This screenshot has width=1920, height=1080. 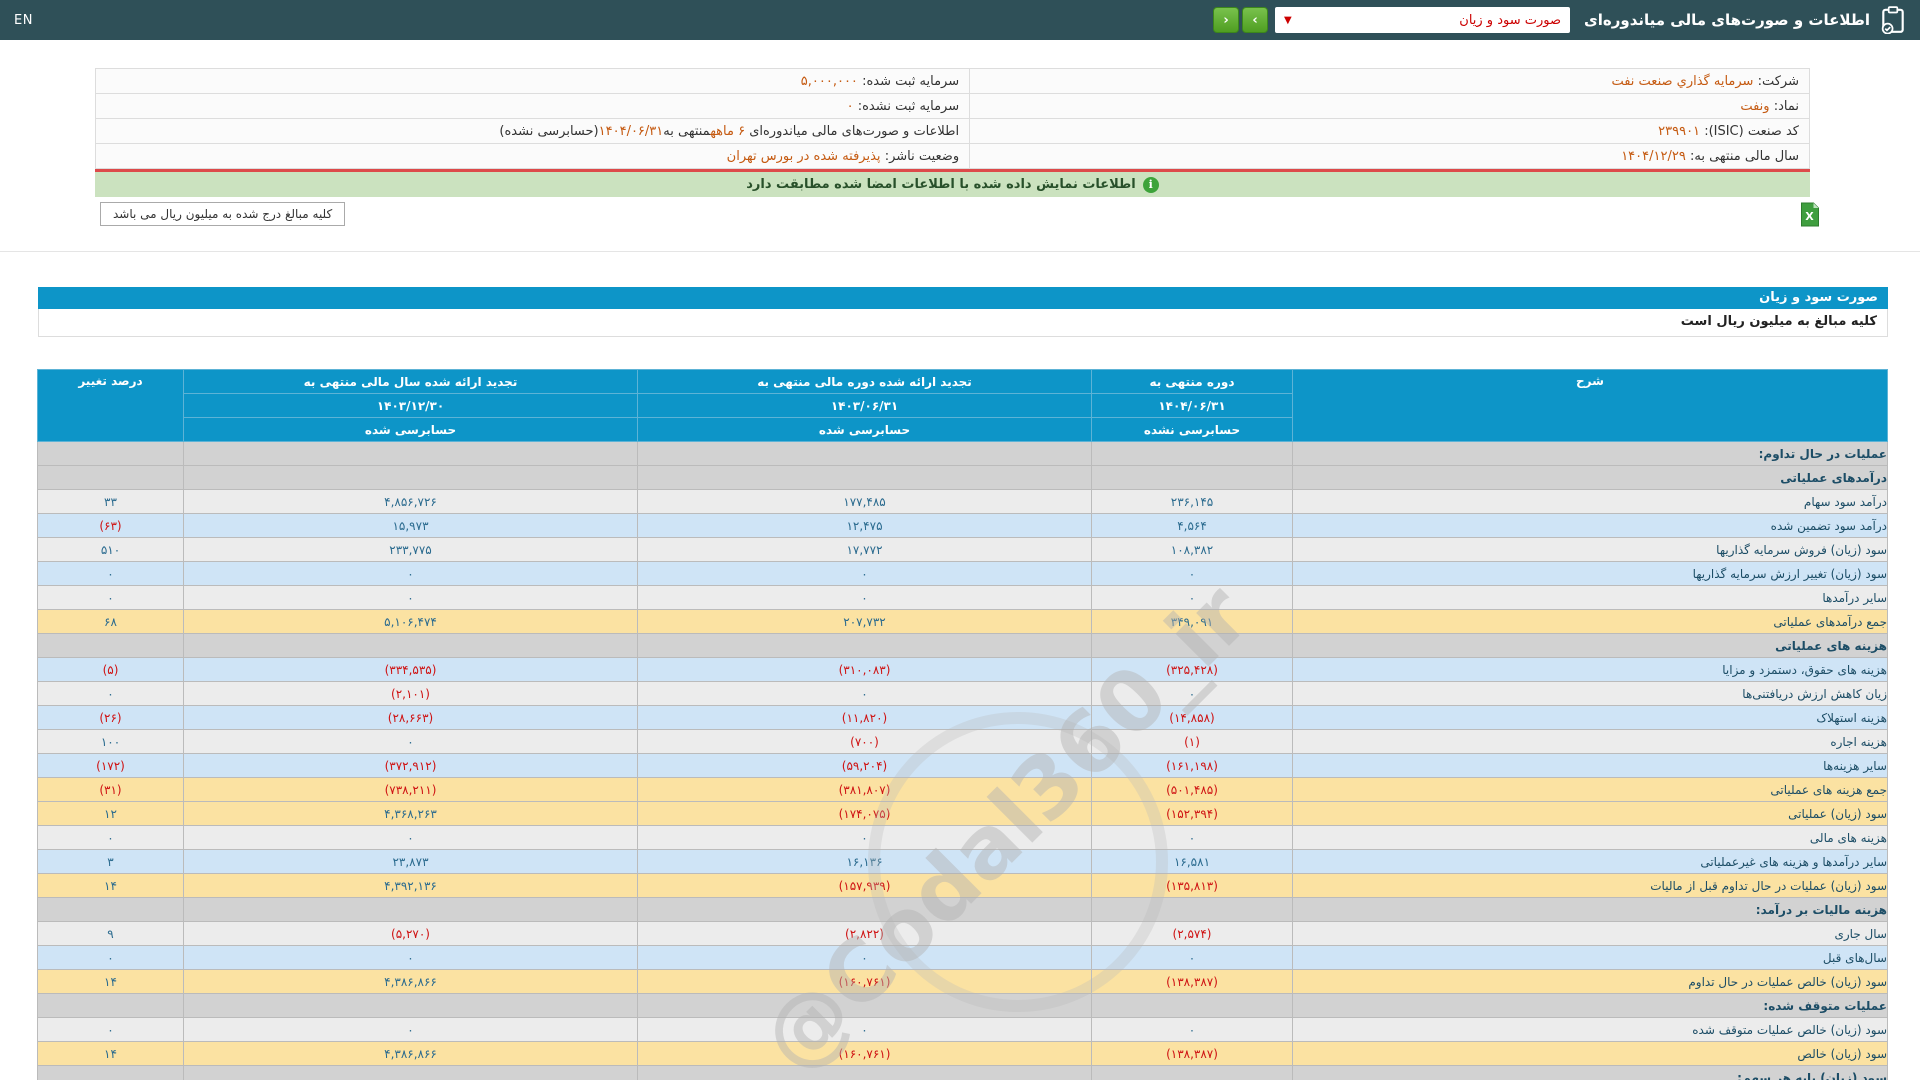 I want to click on section-row: درآمدهای عملیاتی, so click(x=962, y=477).